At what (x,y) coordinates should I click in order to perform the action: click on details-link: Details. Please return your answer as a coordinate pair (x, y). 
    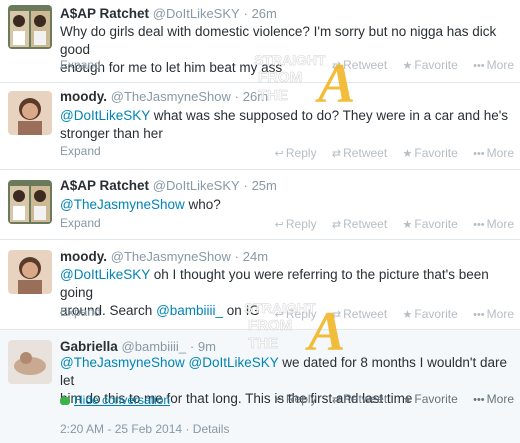
    Looking at the image, I should click on (211, 429).